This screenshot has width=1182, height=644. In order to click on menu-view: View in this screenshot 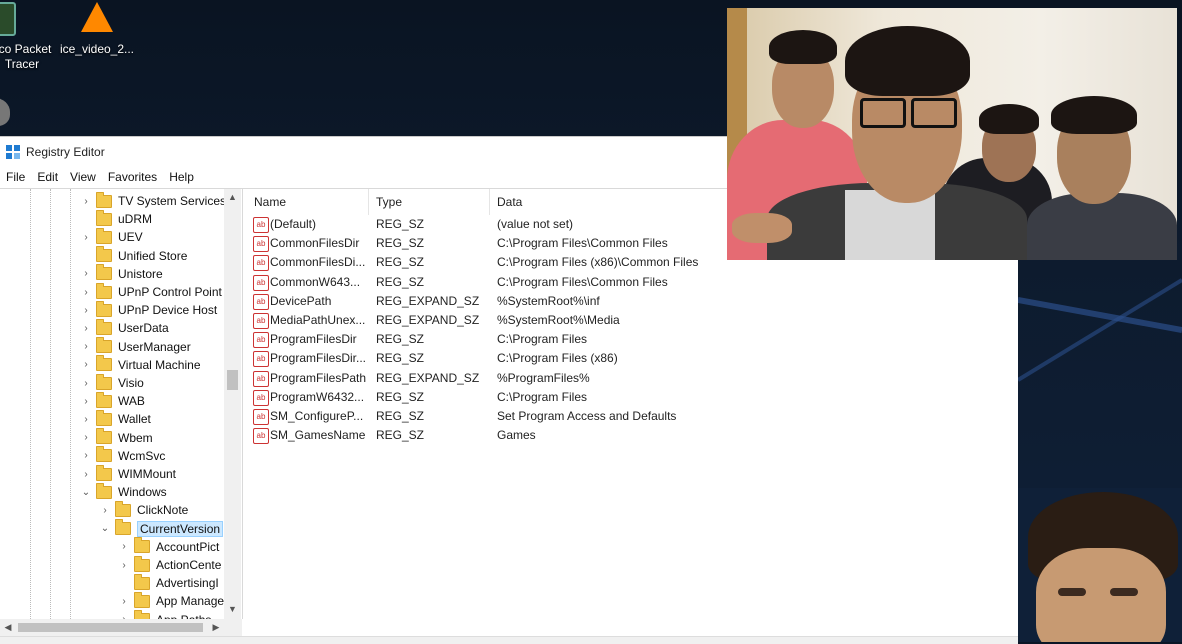, I will do `click(83, 177)`.